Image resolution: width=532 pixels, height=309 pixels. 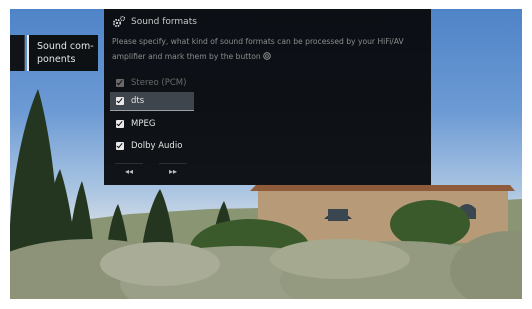 I want to click on rewind-button: ◂◂, so click(x=129, y=172).